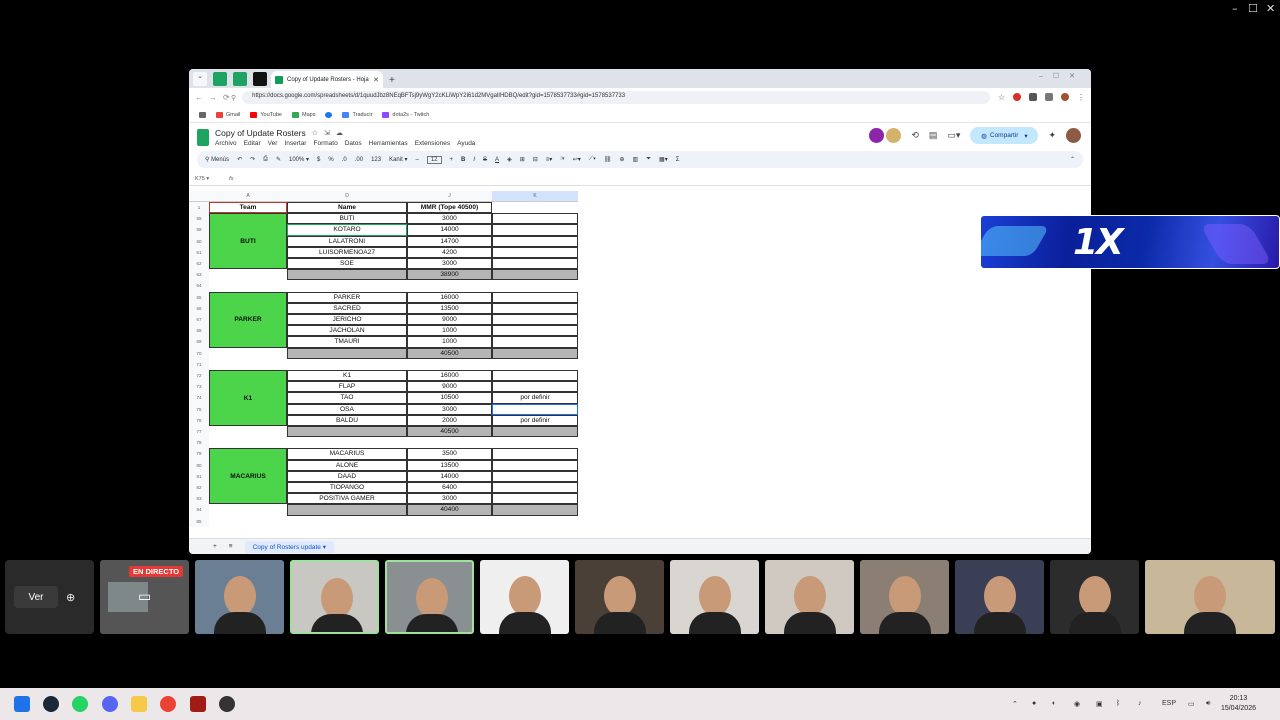 The height and width of the screenshot is (720, 1280). Describe the element at coordinates (347, 219) in the screenshot. I see `player-name-cell: BUTI` at that location.